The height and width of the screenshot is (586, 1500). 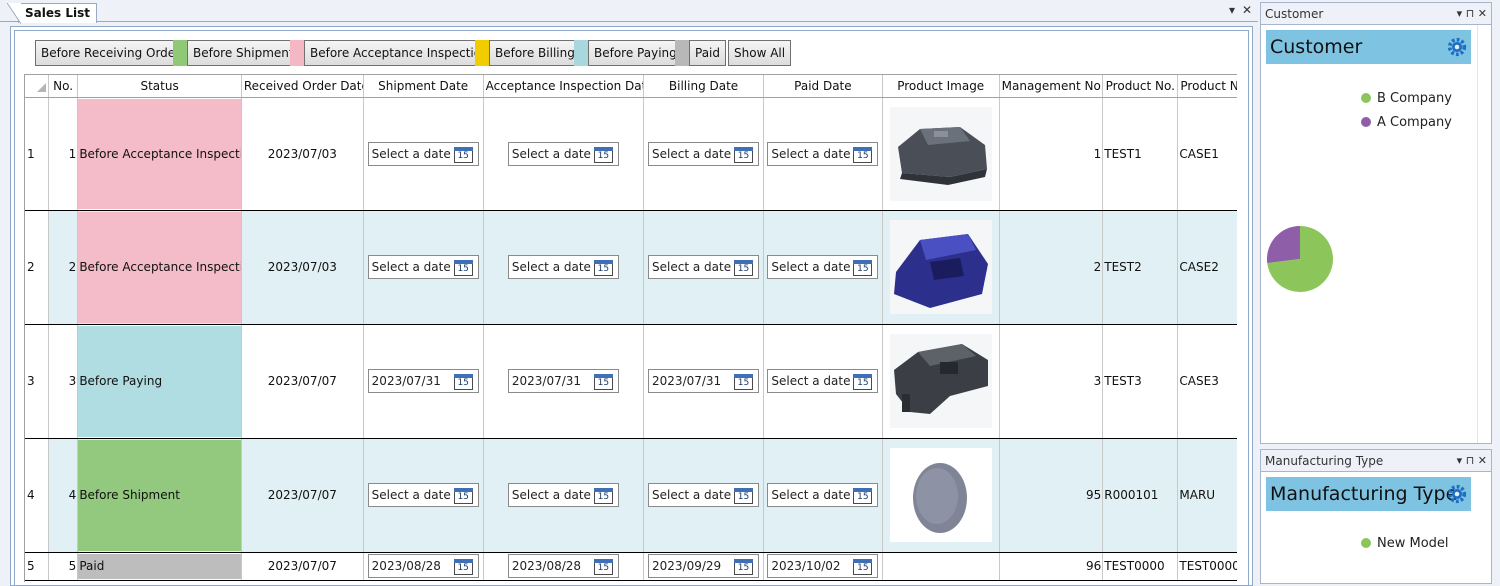 I want to click on column-header-status: Status, so click(x=159, y=86).